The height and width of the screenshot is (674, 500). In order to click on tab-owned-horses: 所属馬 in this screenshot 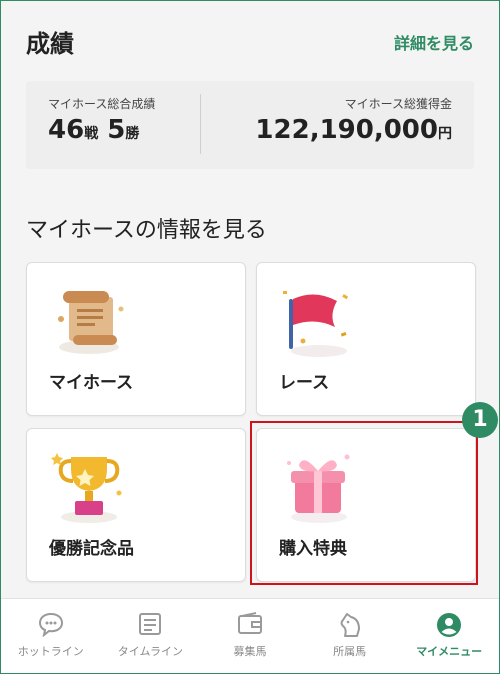, I will do `click(350, 636)`.